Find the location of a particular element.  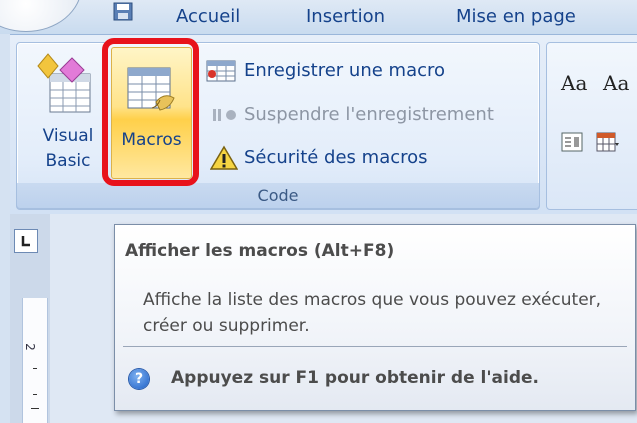

macro-security-button: Sécurité des macros is located at coordinates (336, 158).